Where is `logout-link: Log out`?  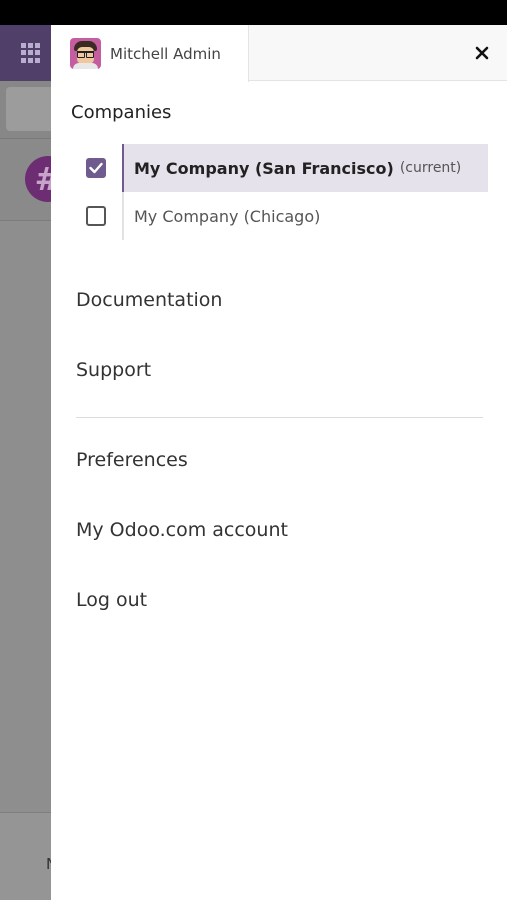
logout-link: Log out is located at coordinates (111, 600).